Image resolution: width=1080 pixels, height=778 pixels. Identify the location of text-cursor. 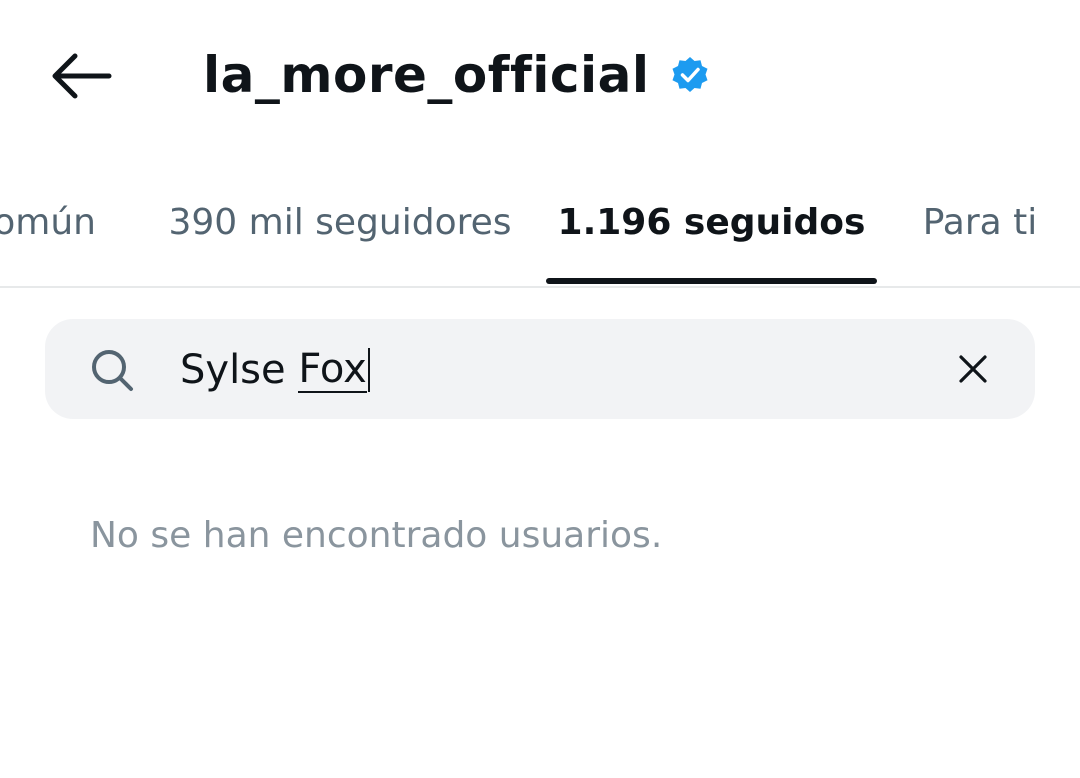
(368, 370).